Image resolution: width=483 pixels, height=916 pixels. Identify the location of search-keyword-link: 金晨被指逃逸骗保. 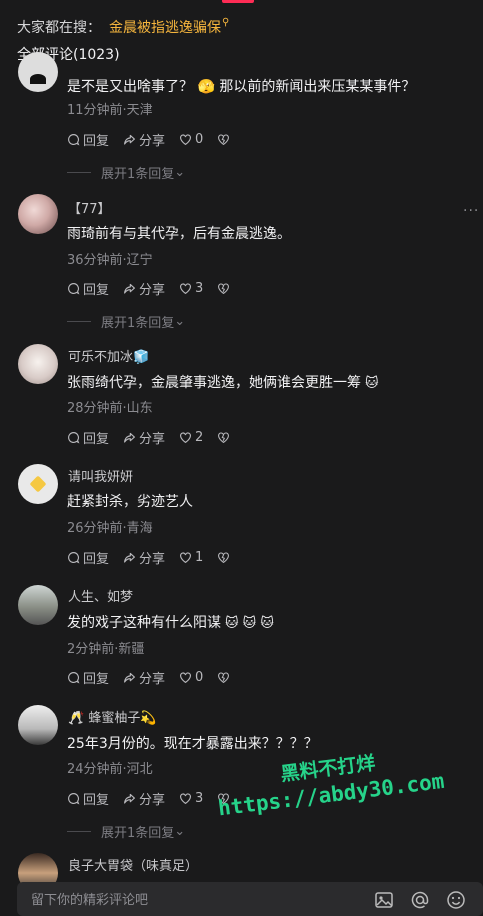
(165, 28).